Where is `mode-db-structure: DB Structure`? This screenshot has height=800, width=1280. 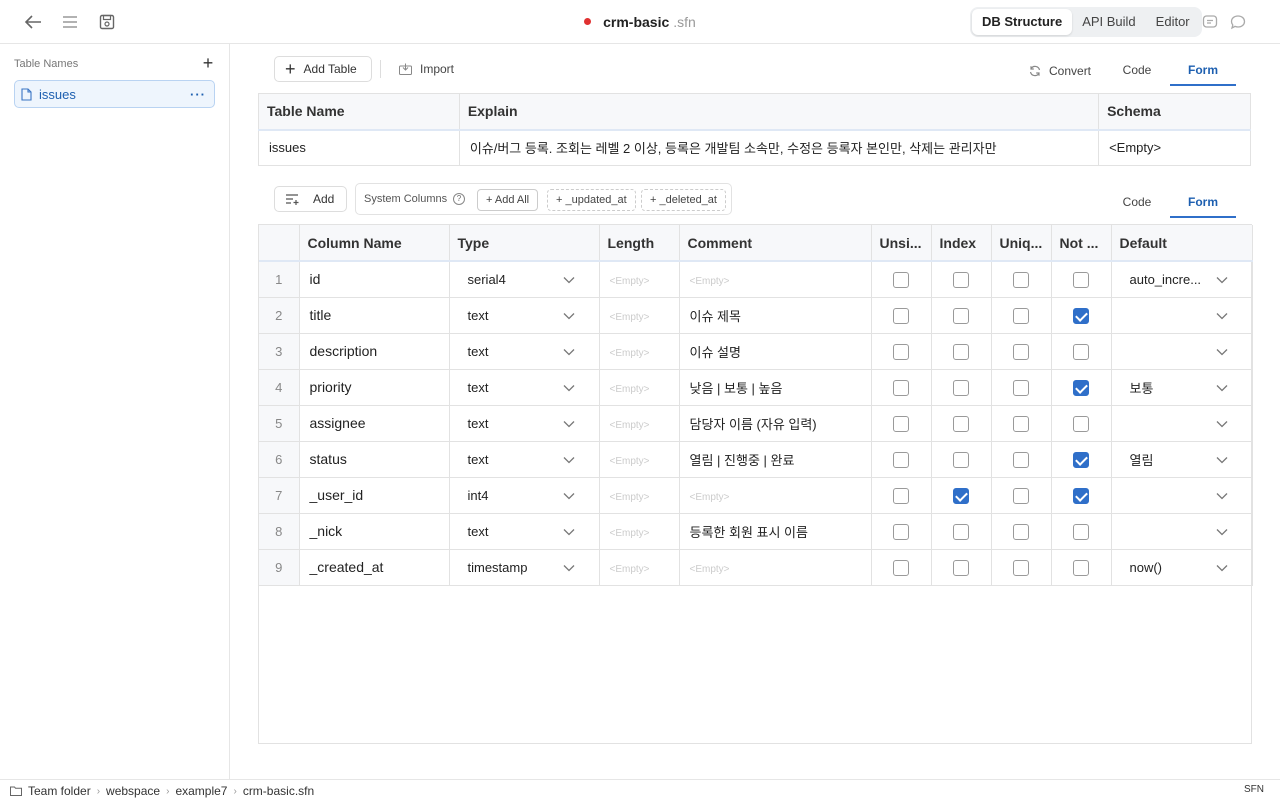 mode-db-structure: DB Structure is located at coordinates (1022, 22).